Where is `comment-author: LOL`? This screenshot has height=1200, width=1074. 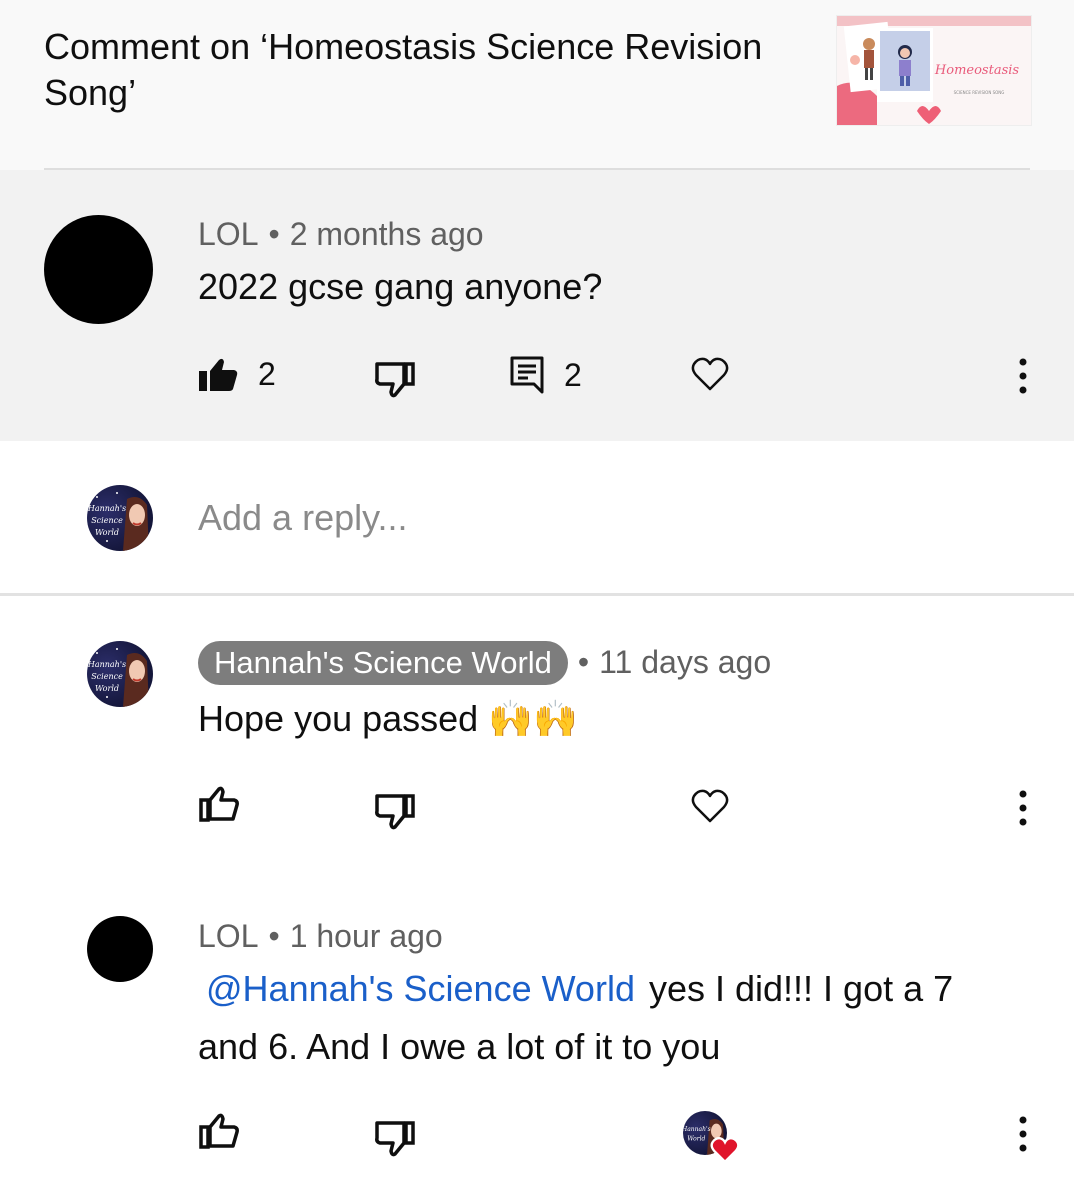
comment-author: LOL is located at coordinates (228, 234).